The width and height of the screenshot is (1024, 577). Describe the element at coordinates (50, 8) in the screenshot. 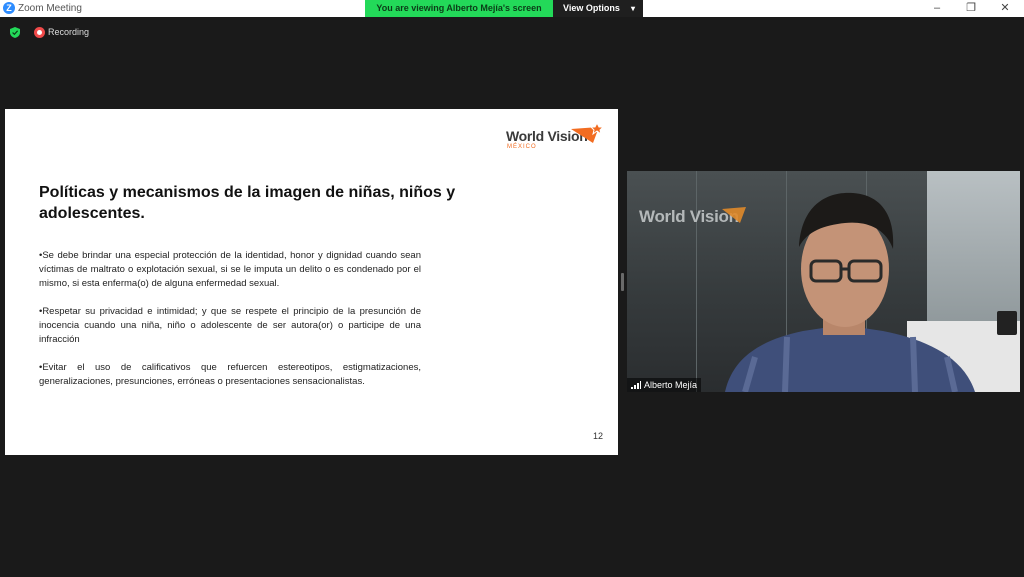

I see `window-title: Zoom Meeting` at that location.